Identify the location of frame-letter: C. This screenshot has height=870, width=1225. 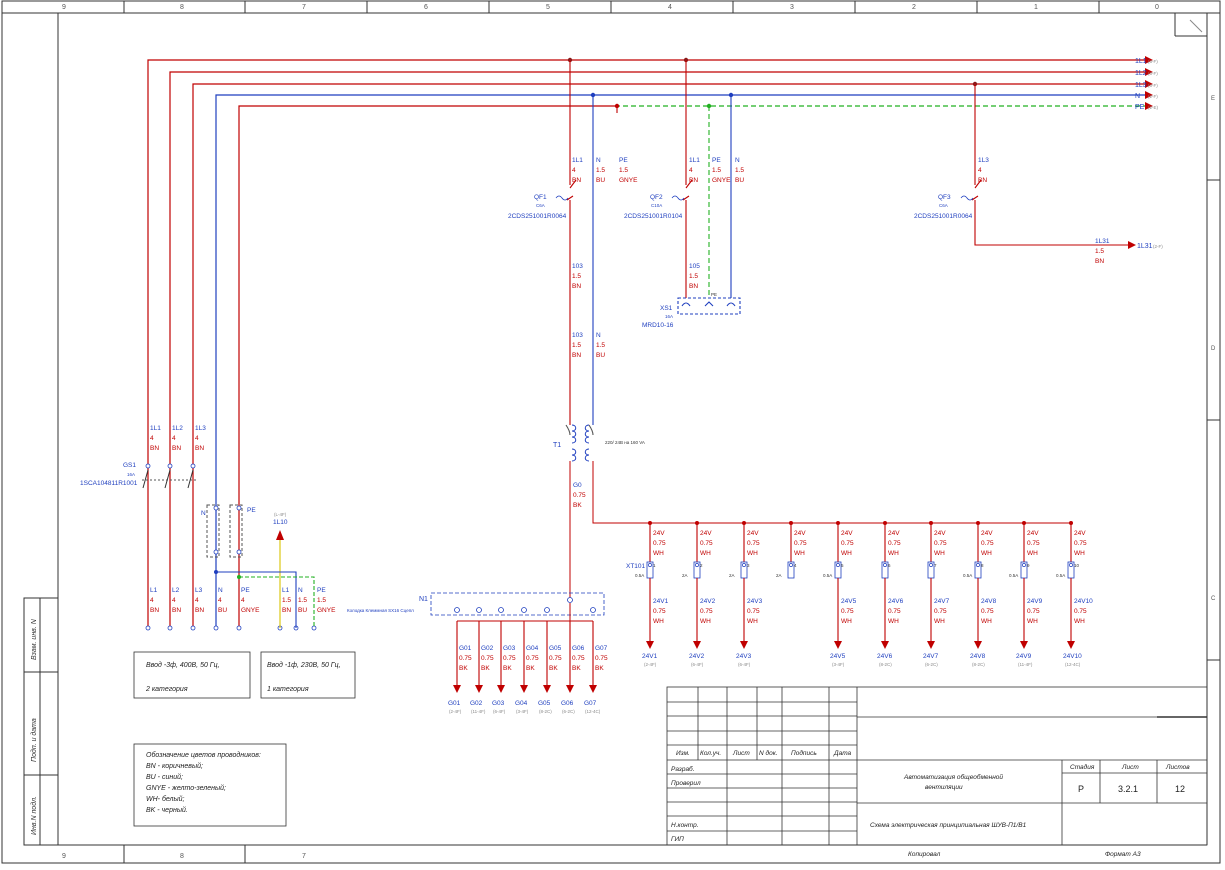
(1213, 599).